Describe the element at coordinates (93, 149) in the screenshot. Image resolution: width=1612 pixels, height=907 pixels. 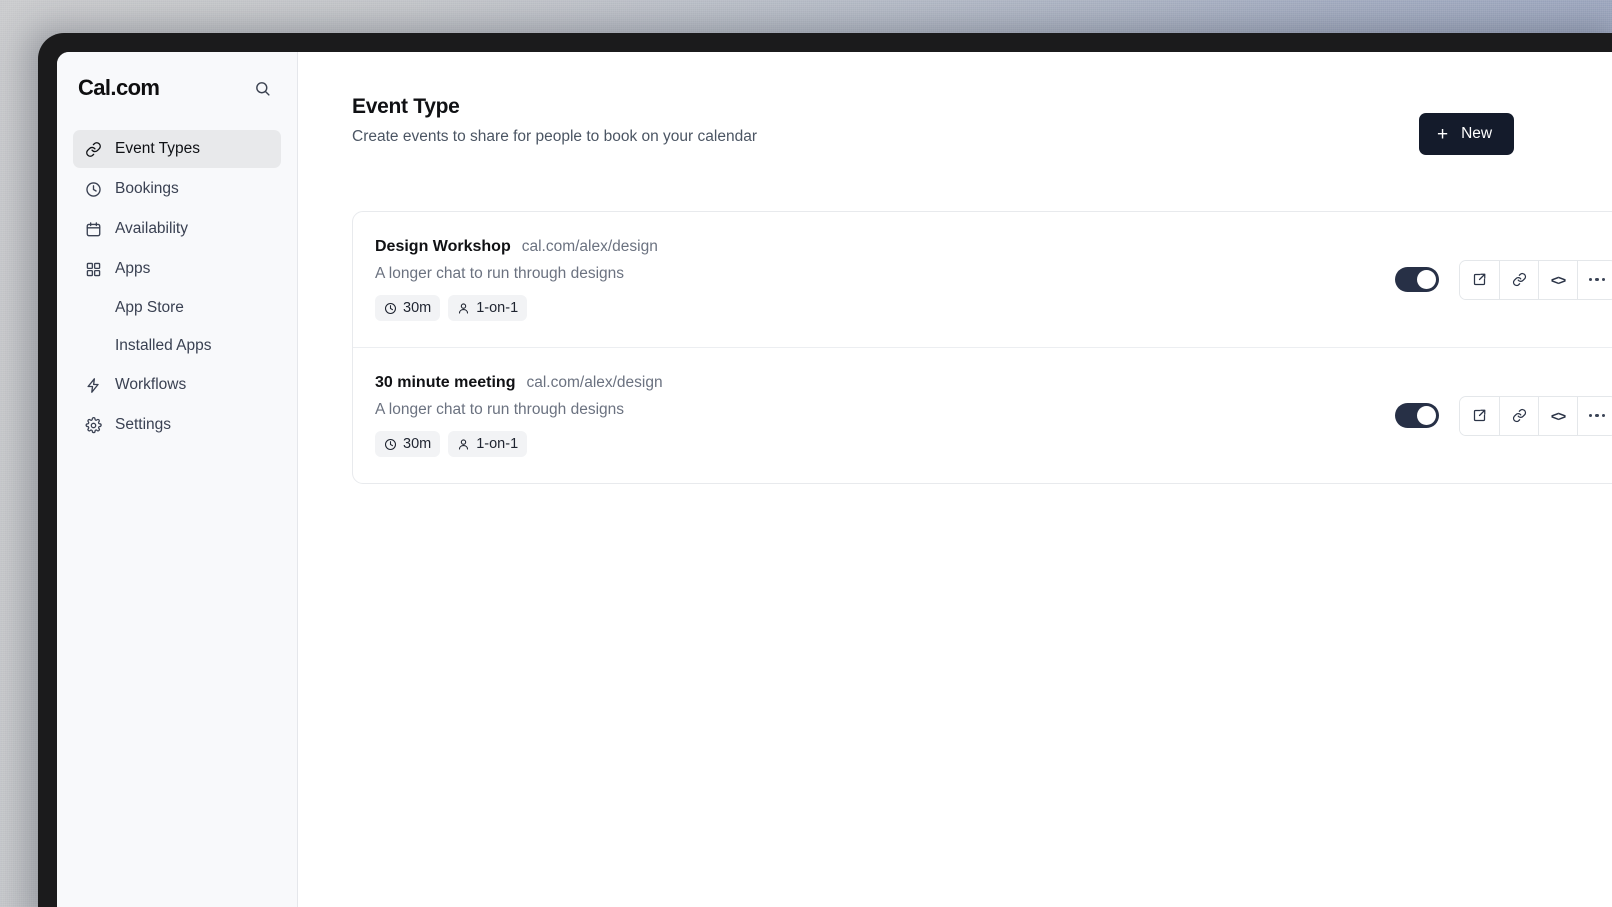
I see `link-icon` at that location.